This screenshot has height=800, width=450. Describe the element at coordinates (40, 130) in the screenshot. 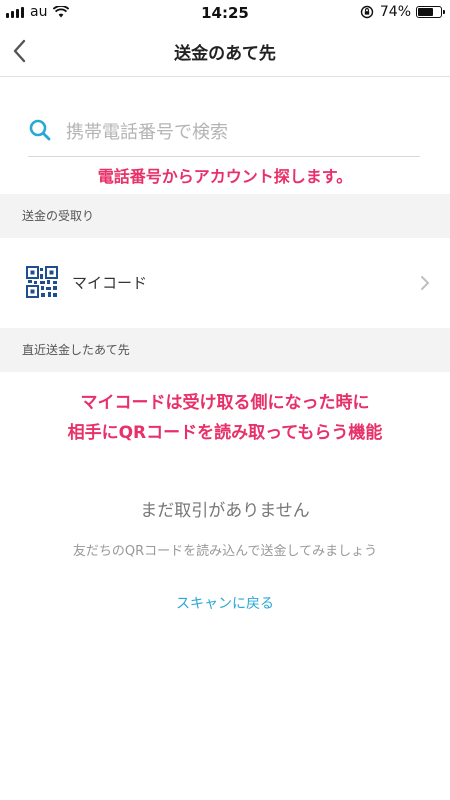

I see `search-icon` at that location.